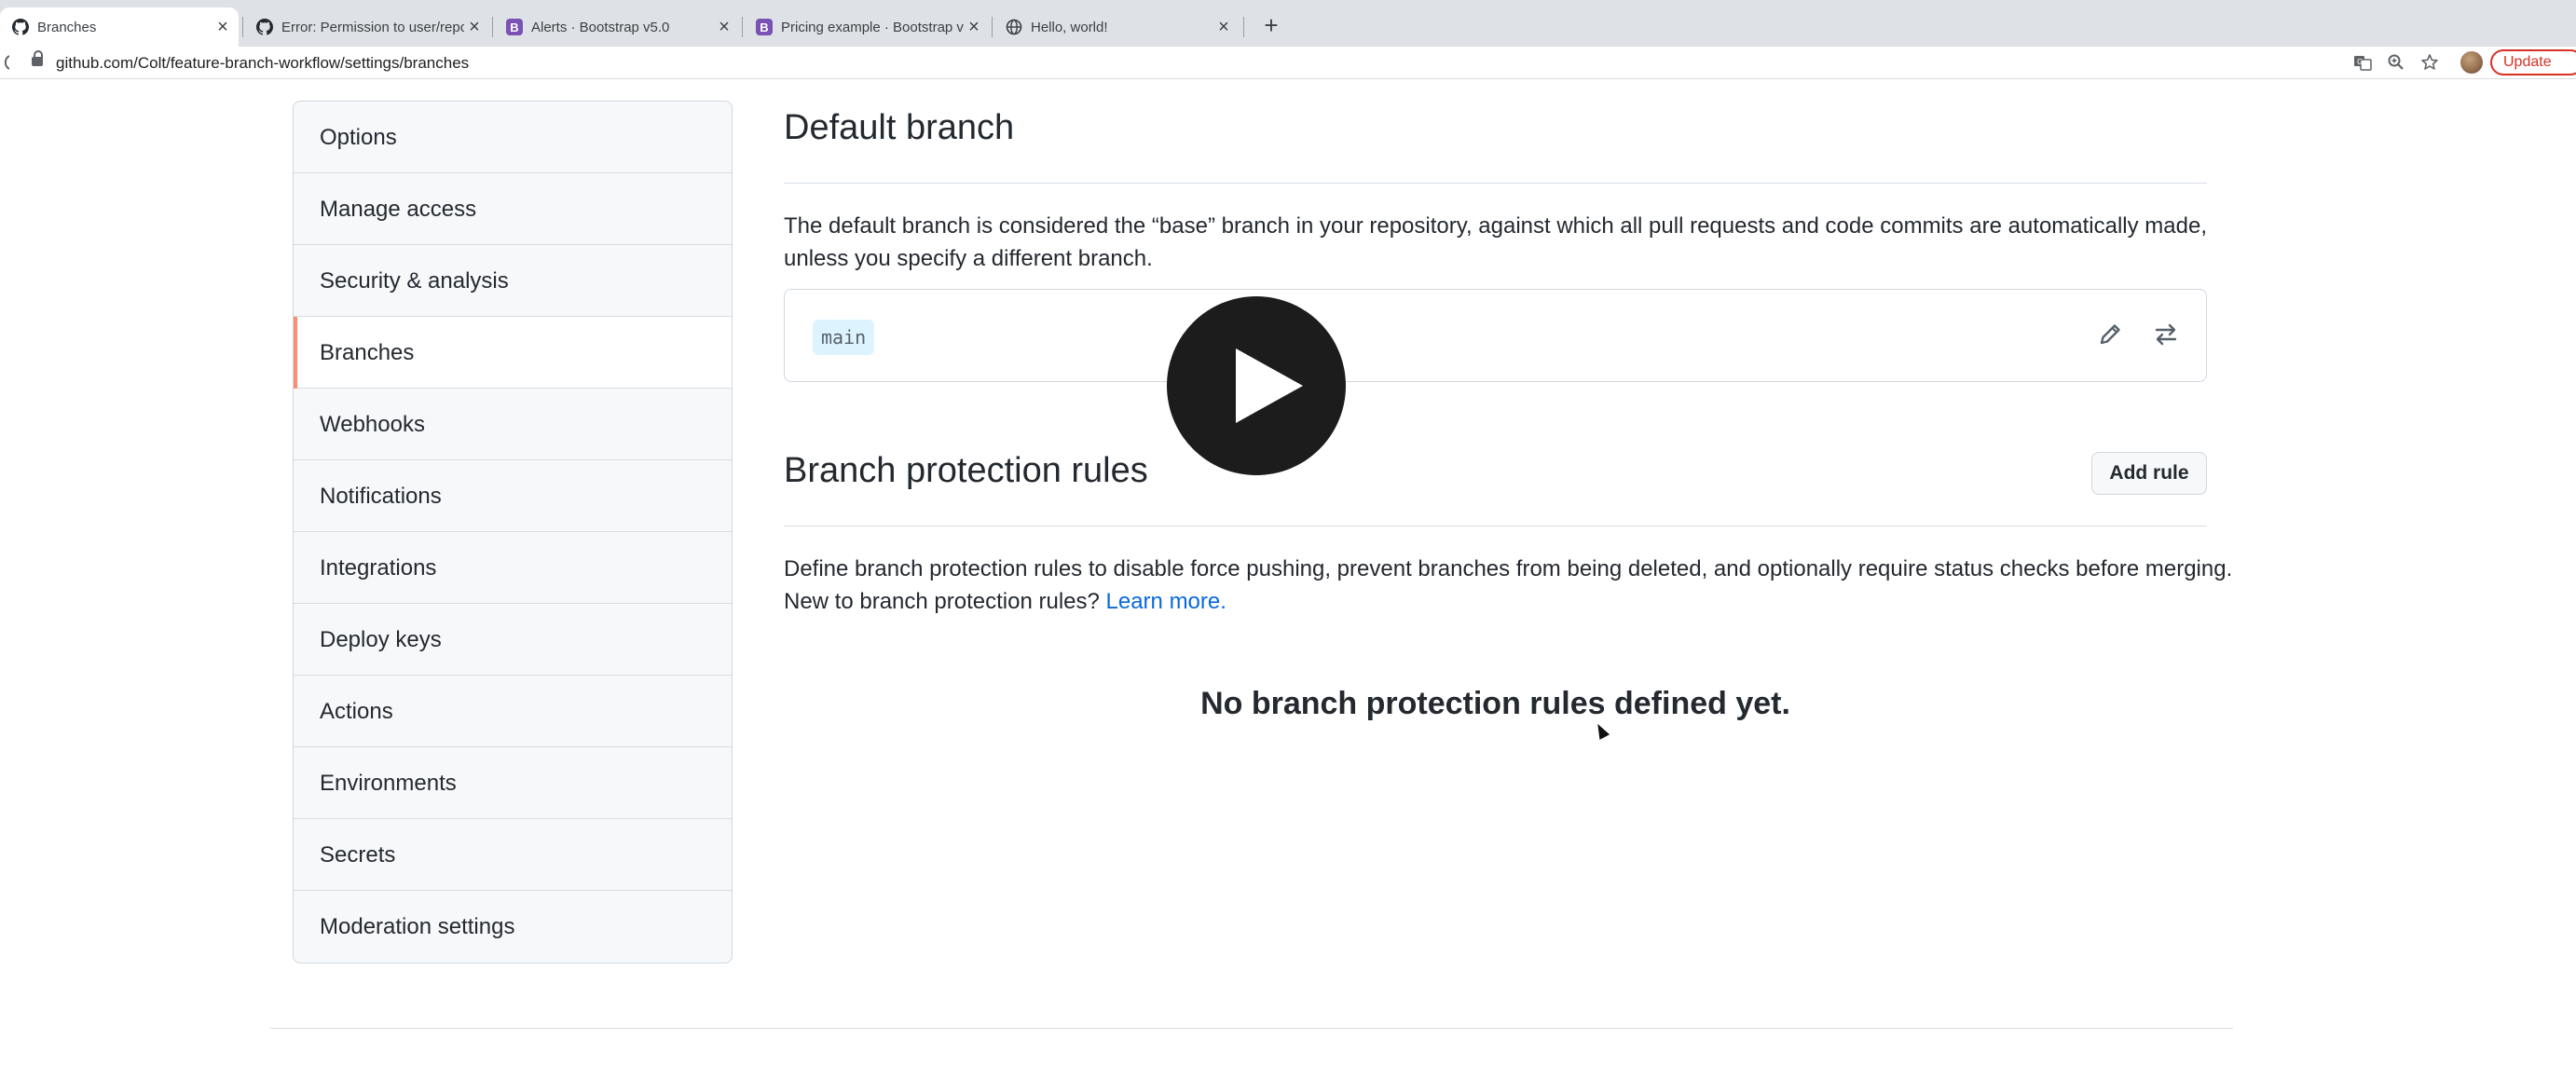 The height and width of the screenshot is (1066, 2576). What do you see at coordinates (1601, 730) in the screenshot?
I see `mouse-cursor-icon` at bounding box center [1601, 730].